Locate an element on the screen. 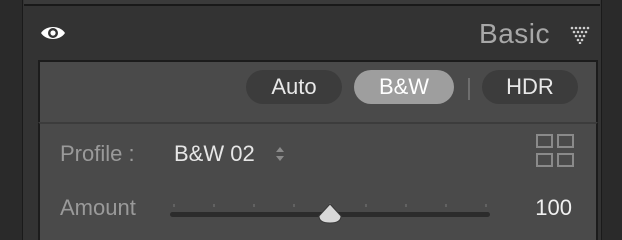  amount-slider is located at coordinates (330, 214).